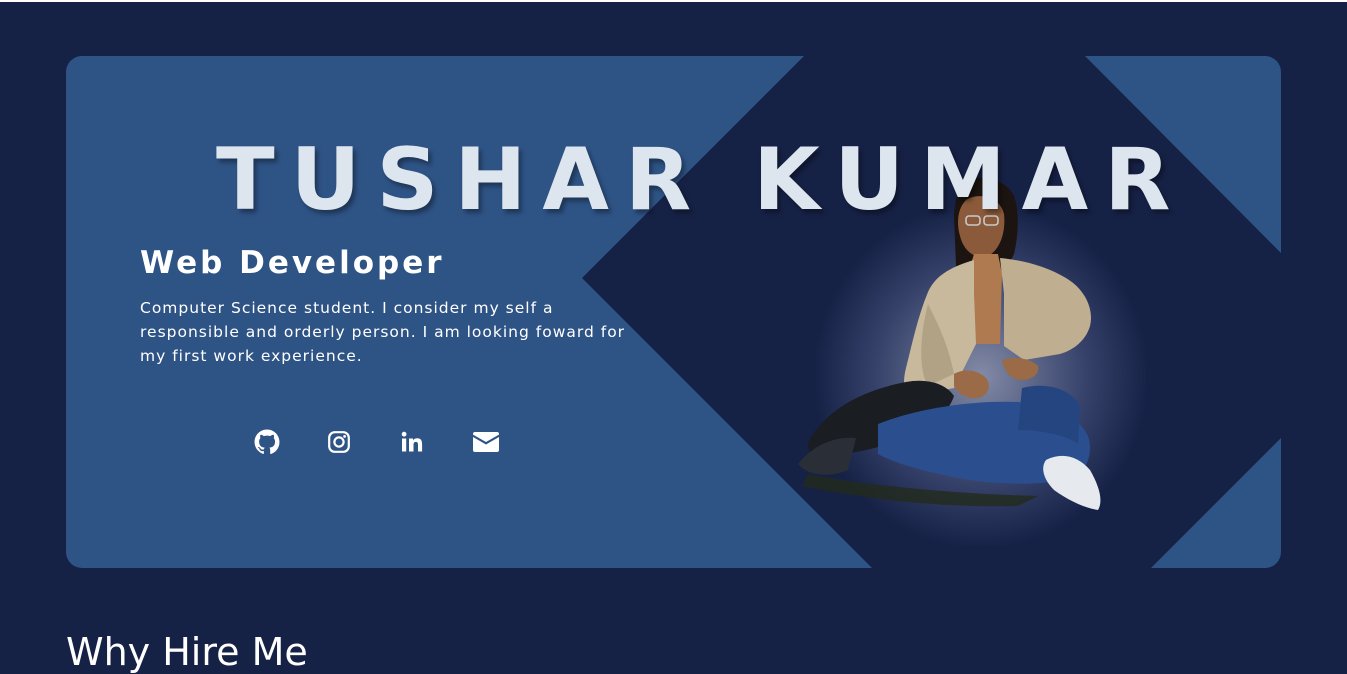 The width and height of the screenshot is (1347, 674). What do you see at coordinates (363, 442) in the screenshot?
I see `instagram-link` at bounding box center [363, 442].